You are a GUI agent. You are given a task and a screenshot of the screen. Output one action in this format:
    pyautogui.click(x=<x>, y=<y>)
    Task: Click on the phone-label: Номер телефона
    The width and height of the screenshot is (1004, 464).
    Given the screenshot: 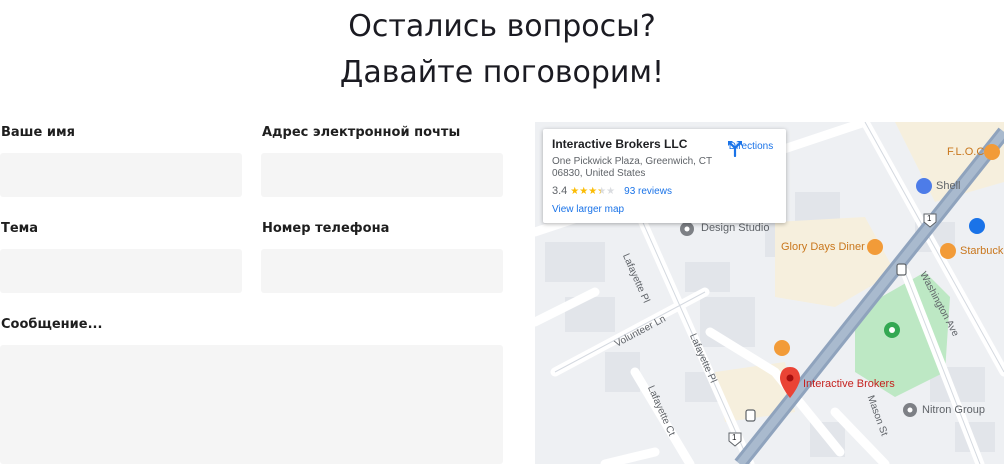 What is the action you would take?
    pyautogui.click(x=326, y=228)
    